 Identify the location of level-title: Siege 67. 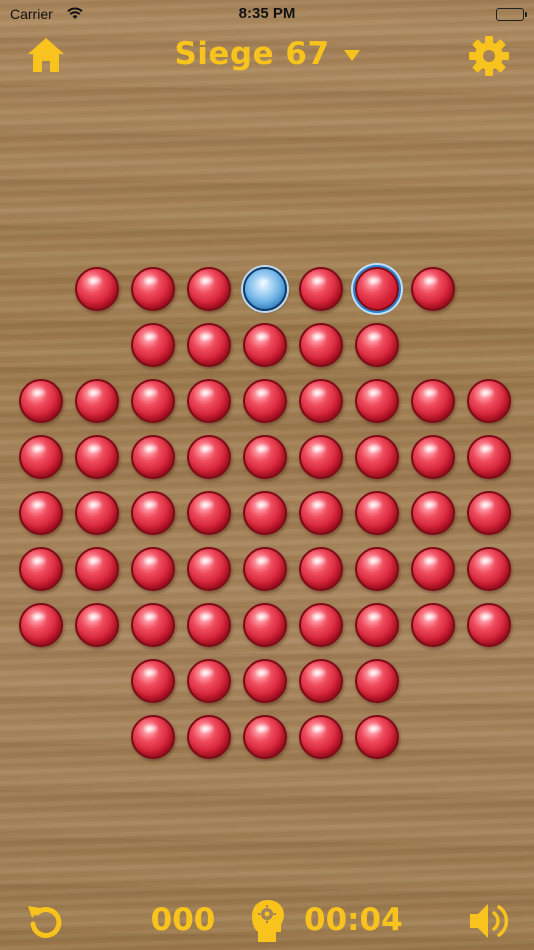
(267, 54).